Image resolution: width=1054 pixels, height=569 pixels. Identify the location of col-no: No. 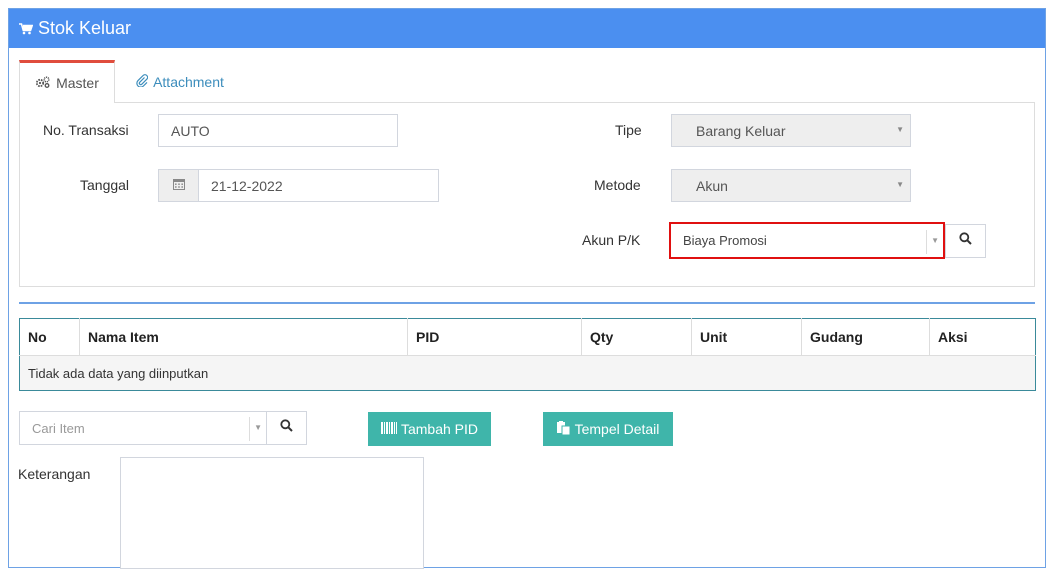
(49, 337).